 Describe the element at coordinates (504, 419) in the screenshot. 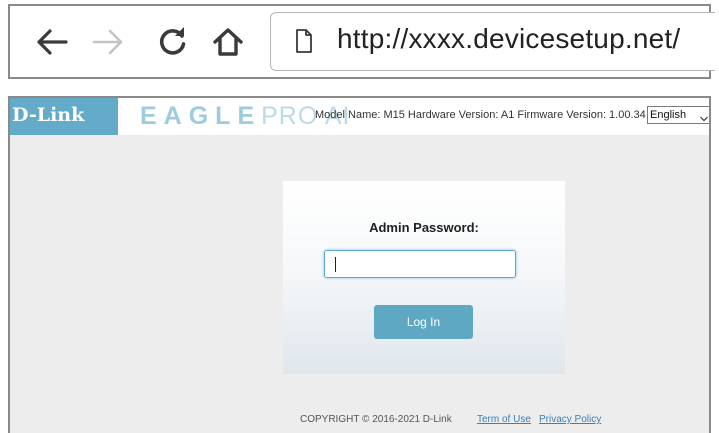

I see `term-of-use-link: Term of Use` at that location.